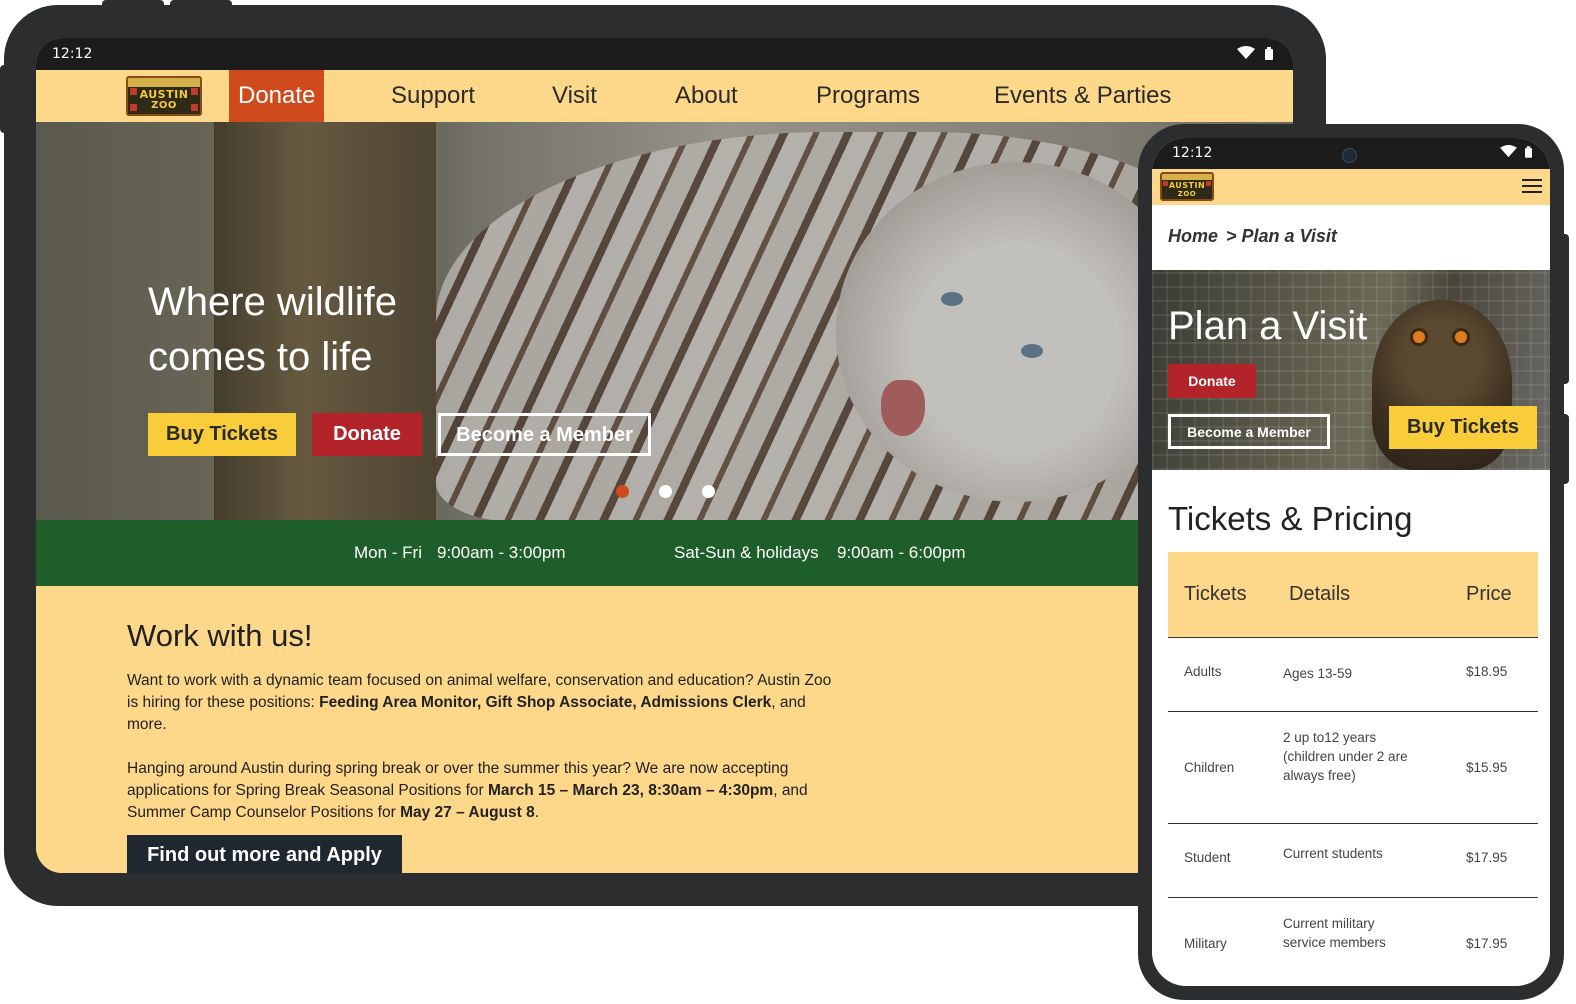 The width and height of the screenshot is (1576, 1004). I want to click on tablet-volume-button, so click(133, 4).